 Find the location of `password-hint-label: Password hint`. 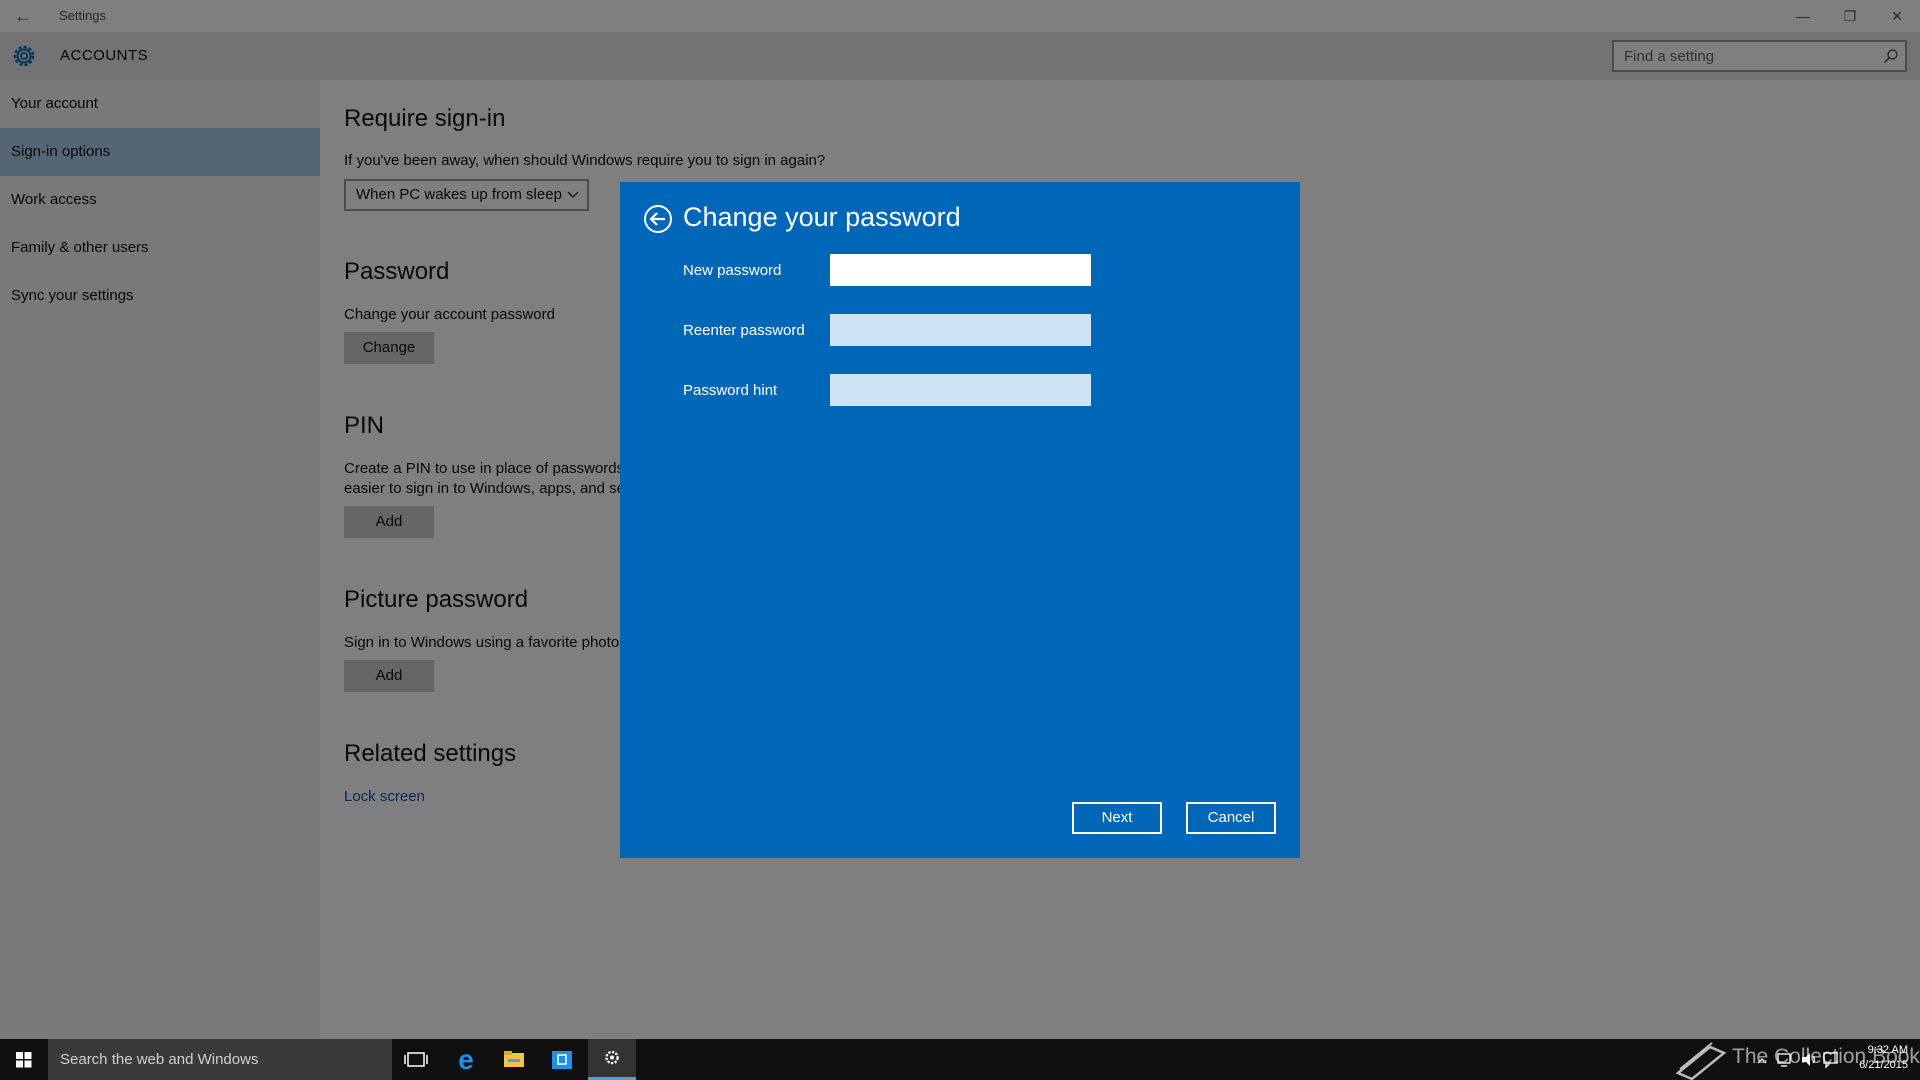

password-hint-label: Password hint is located at coordinates (730, 390).